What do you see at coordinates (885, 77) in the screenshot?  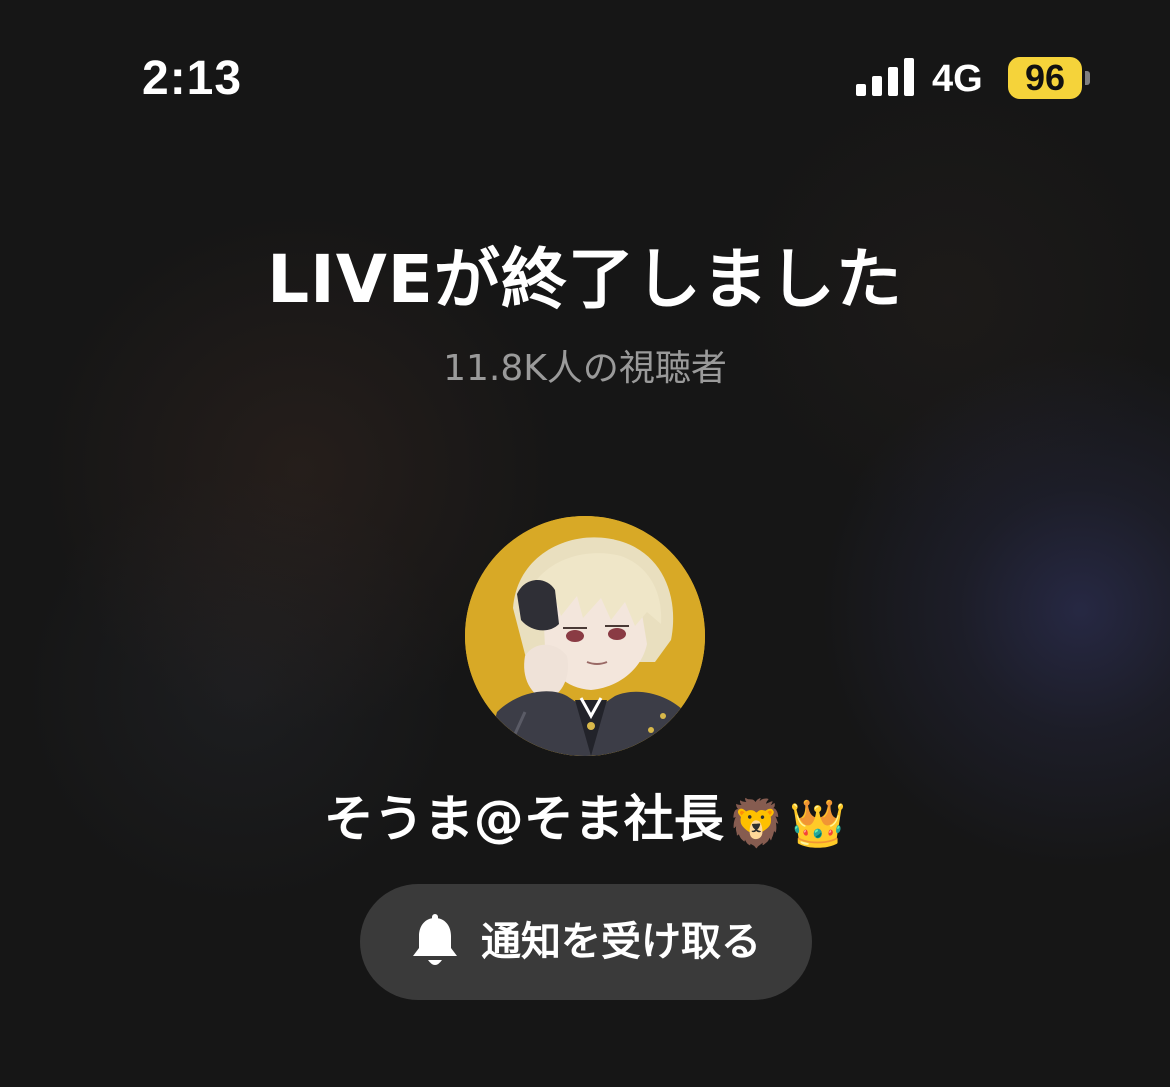 I see `signal-bars-icon` at bounding box center [885, 77].